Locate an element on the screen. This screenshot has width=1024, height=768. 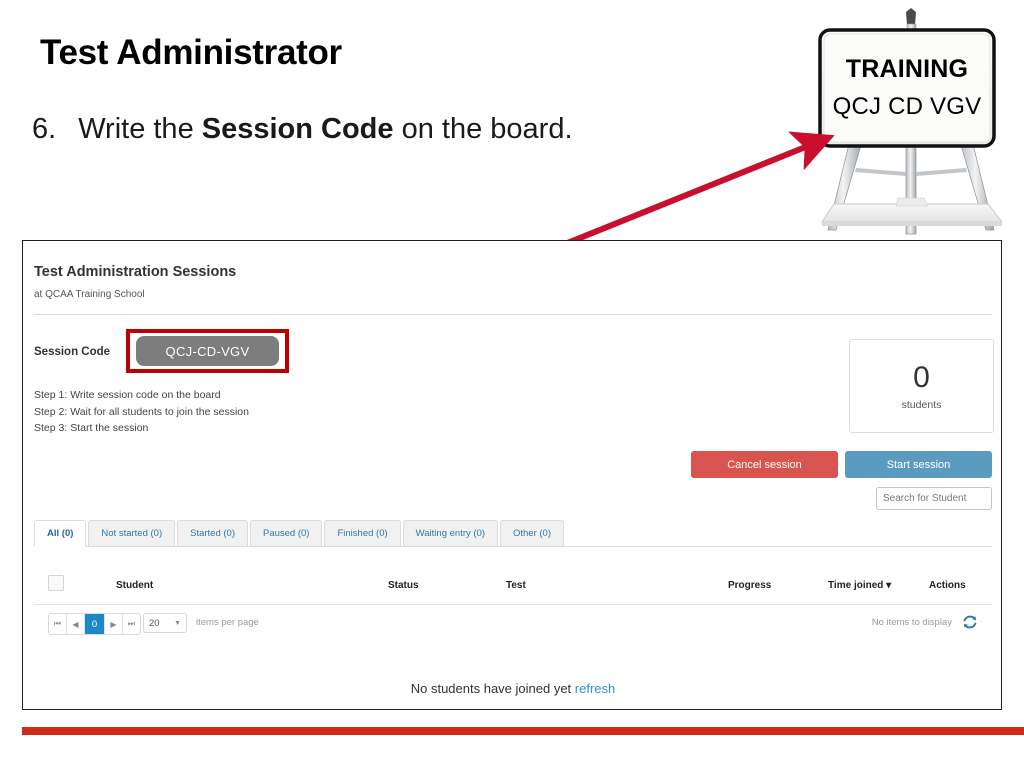
previous-page-button: ◀ is located at coordinates (76, 624).